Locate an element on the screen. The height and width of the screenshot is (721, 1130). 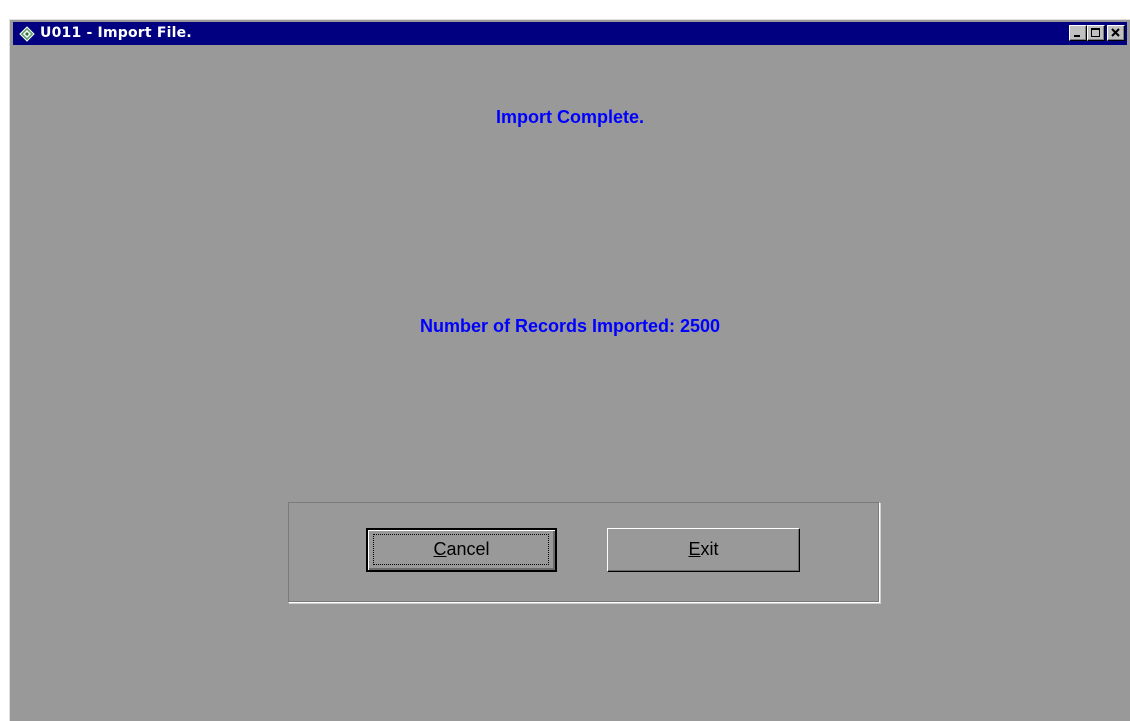
window-title: U011 - Import File. is located at coordinates (116, 33).